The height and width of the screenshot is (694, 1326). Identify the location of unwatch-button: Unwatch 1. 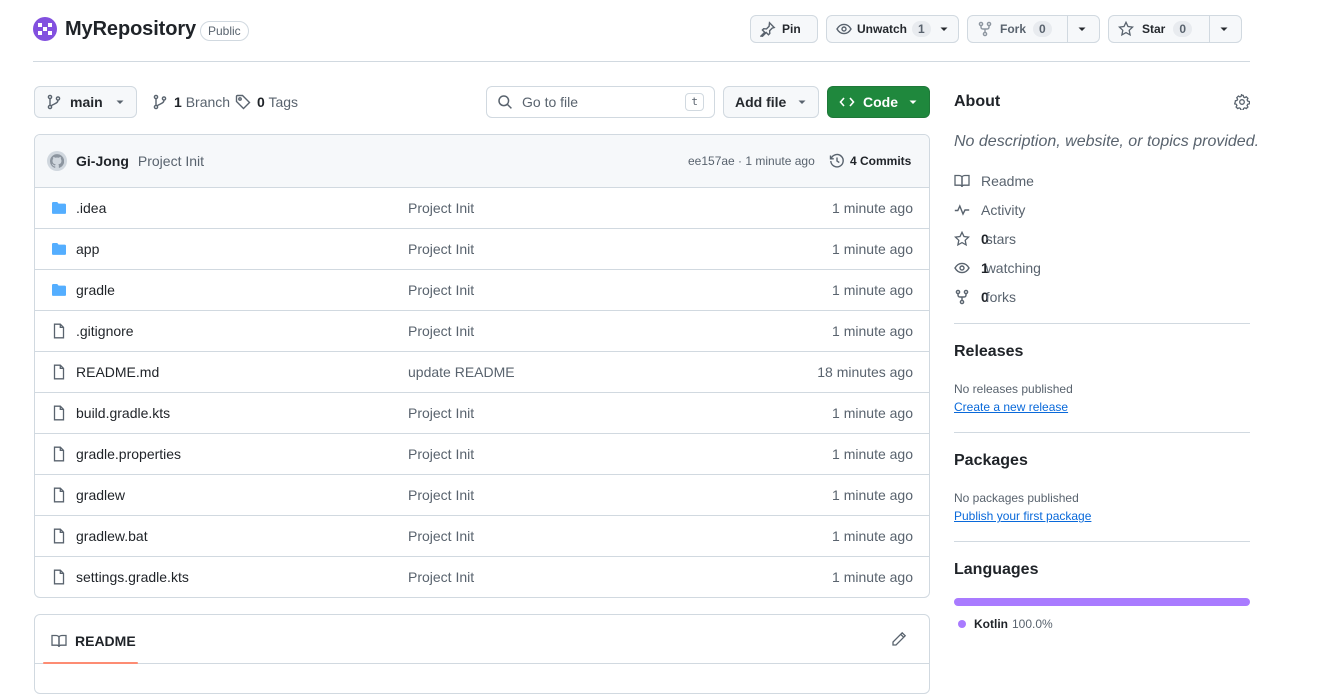
(892, 29).